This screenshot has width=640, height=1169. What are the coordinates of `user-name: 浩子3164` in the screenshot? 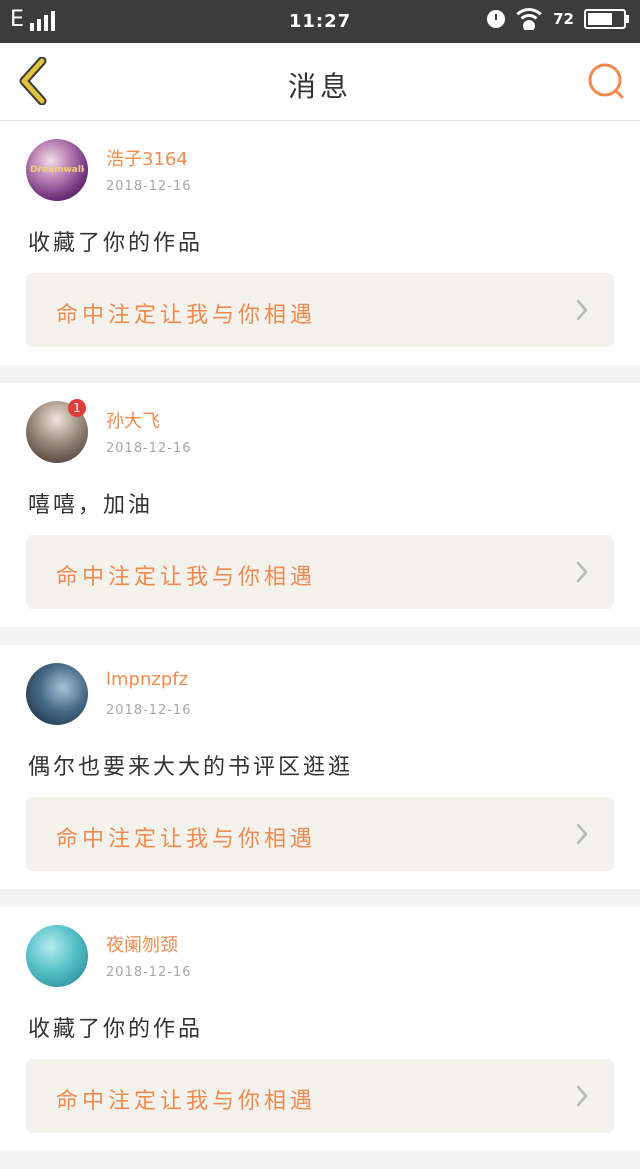 It's located at (147, 158).